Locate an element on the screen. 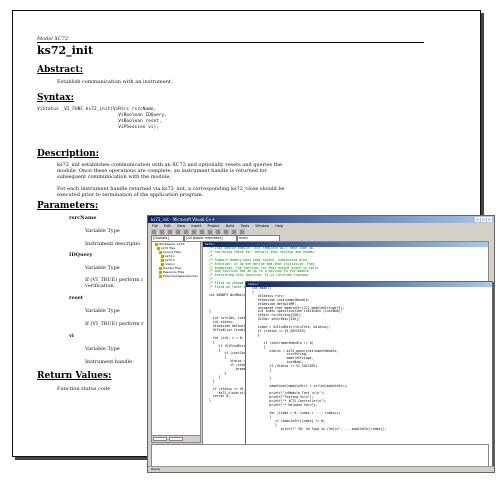 This screenshot has height=491, width=500. return-heading: Return Values: is located at coordinates (74, 376).